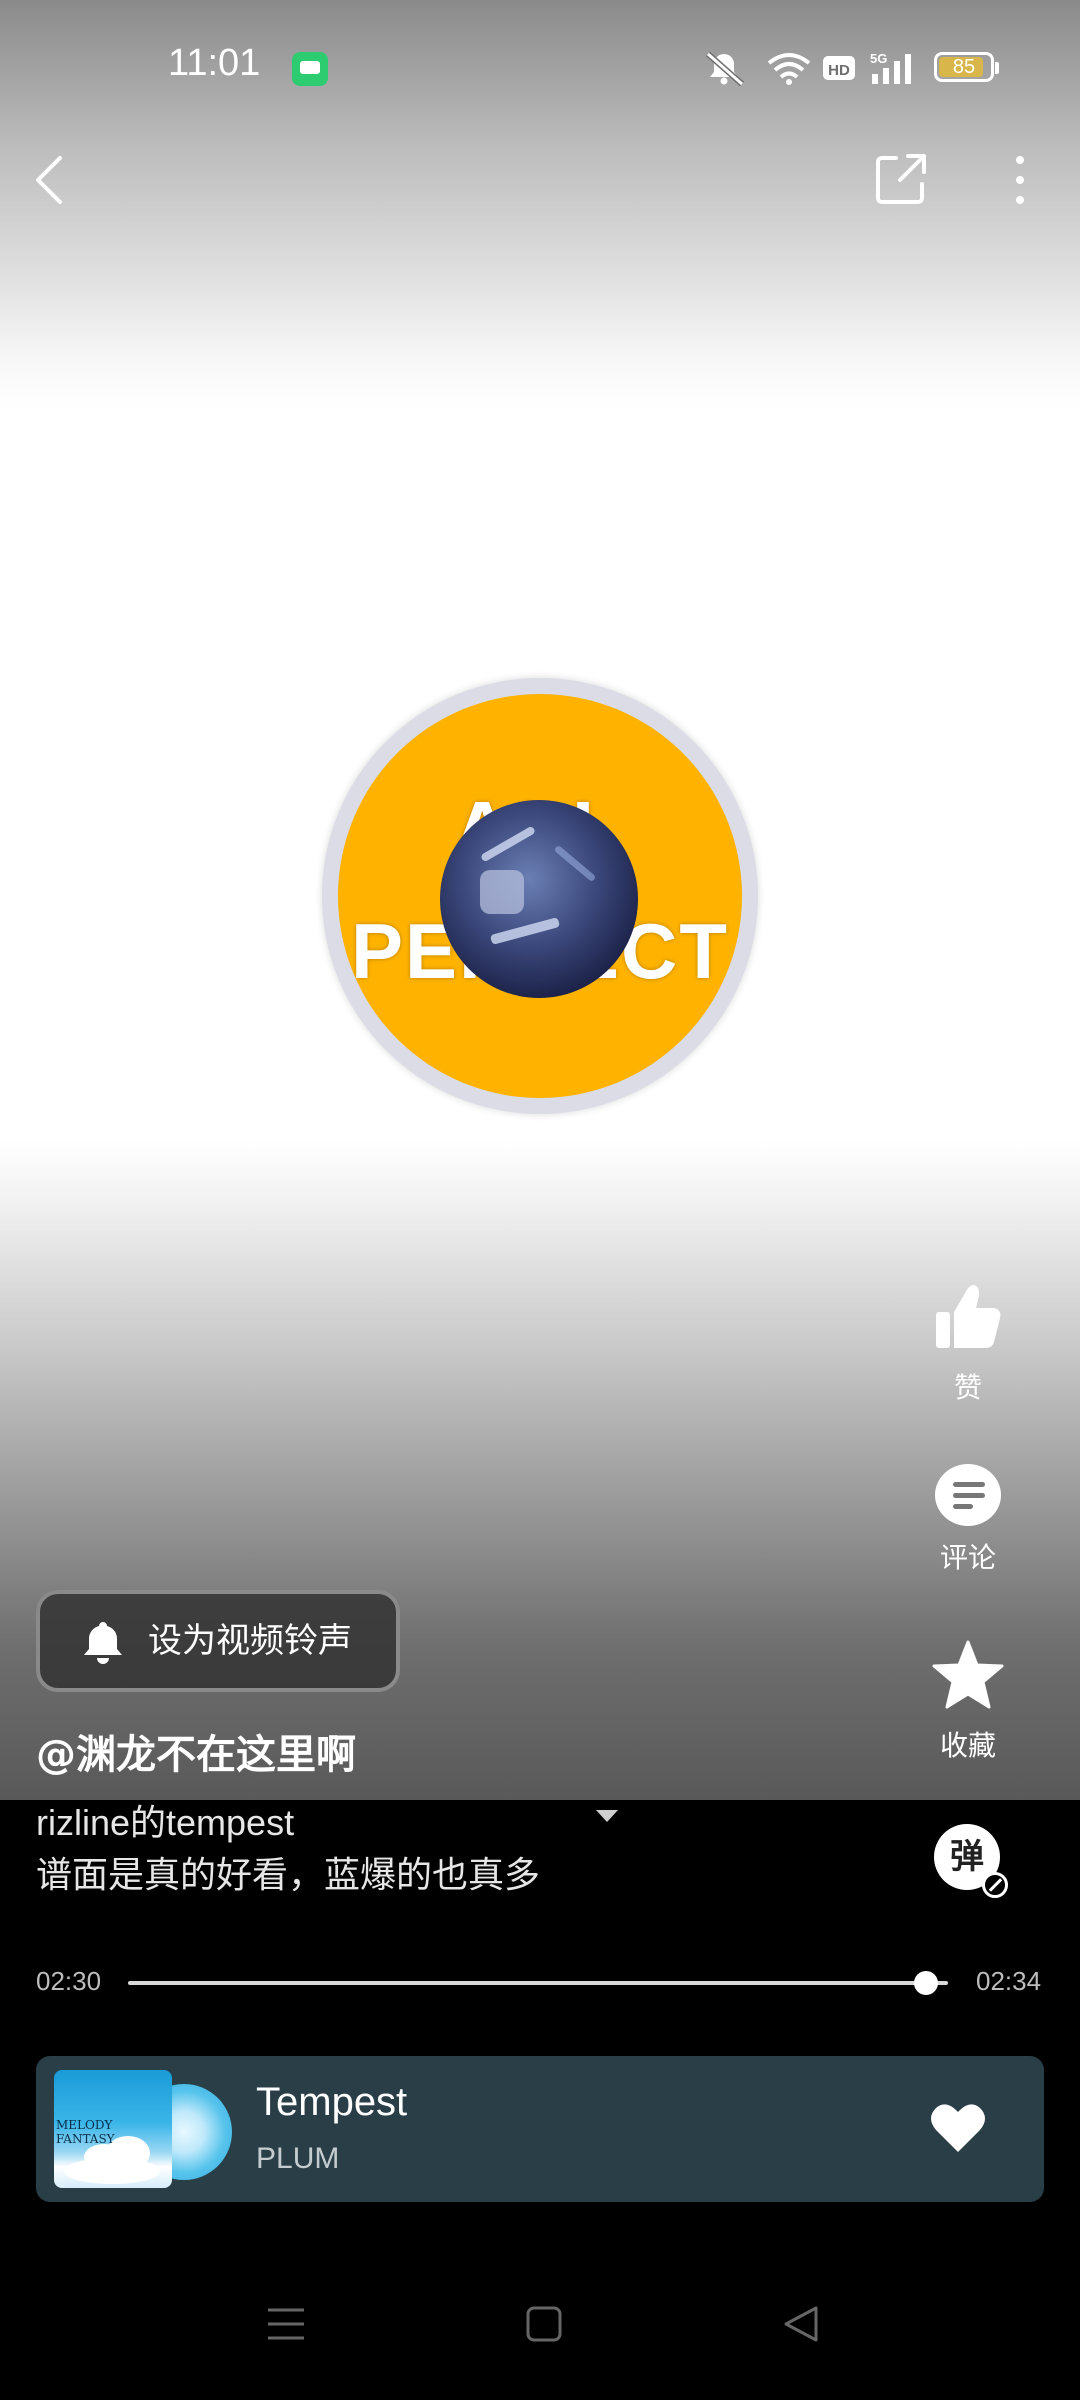 The width and height of the screenshot is (1080, 2400). What do you see at coordinates (1020, 180) in the screenshot?
I see `more-icon` at bounding box center [1020, 180].